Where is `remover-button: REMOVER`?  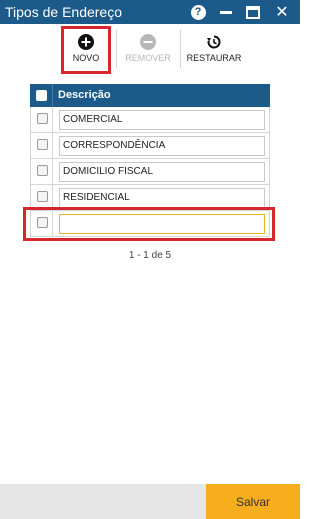 remover-button: REMOVER is located at coordinates (148, 44).